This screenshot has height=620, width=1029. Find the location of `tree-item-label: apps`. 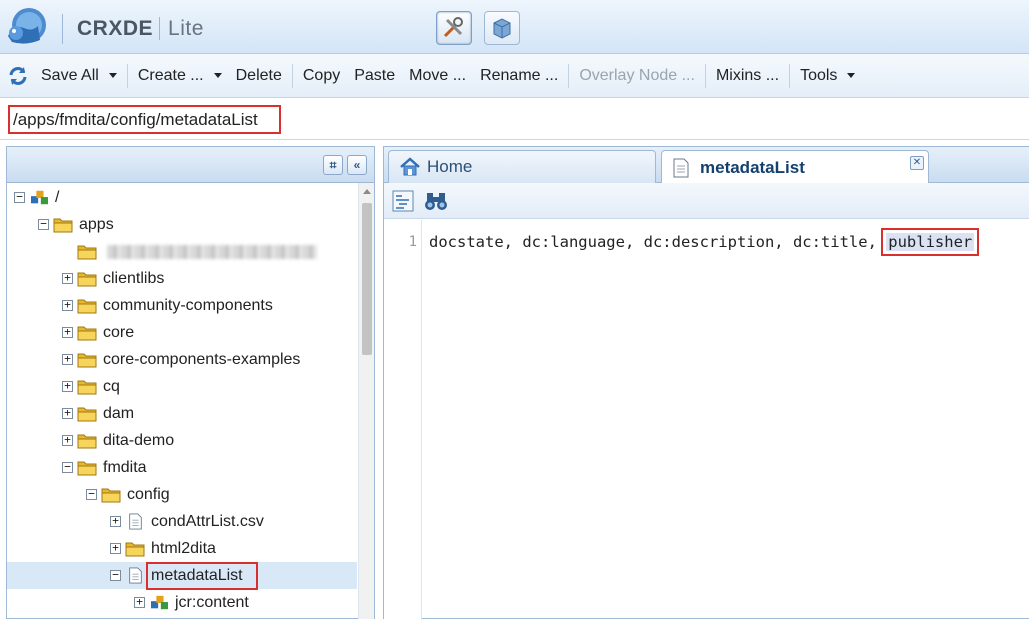

tree-item-label: apps is located at coordinates (96, 224).